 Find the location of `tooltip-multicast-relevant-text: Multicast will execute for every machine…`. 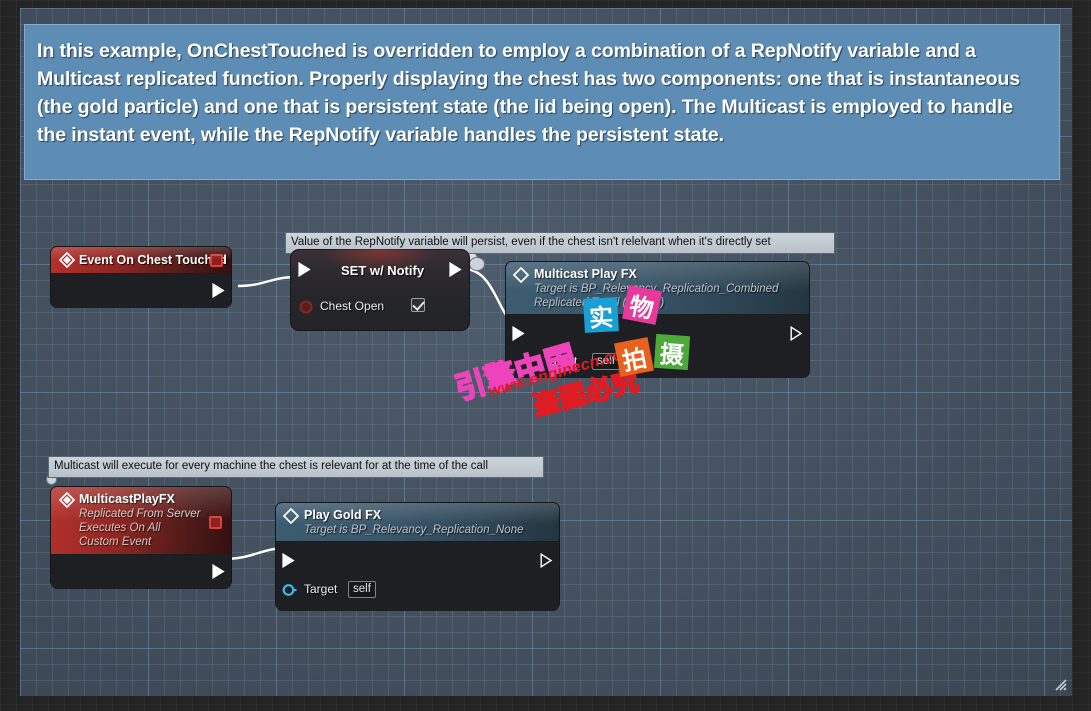

tooltip-multicast-relevant-text: Multicast will execute for every machine… is located at coordinates (271, 466).